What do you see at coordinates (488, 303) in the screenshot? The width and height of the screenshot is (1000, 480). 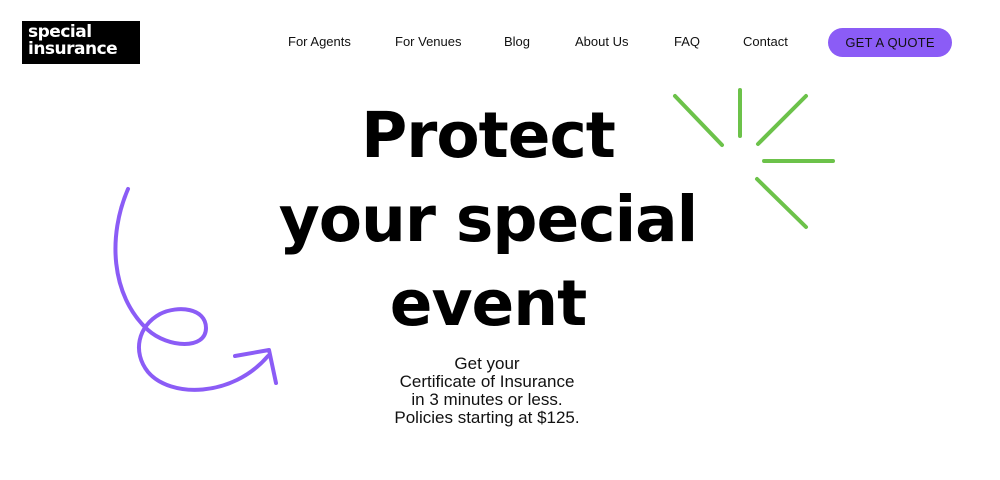 I see `hero-title-line: event` at bounding box center [488, 303].